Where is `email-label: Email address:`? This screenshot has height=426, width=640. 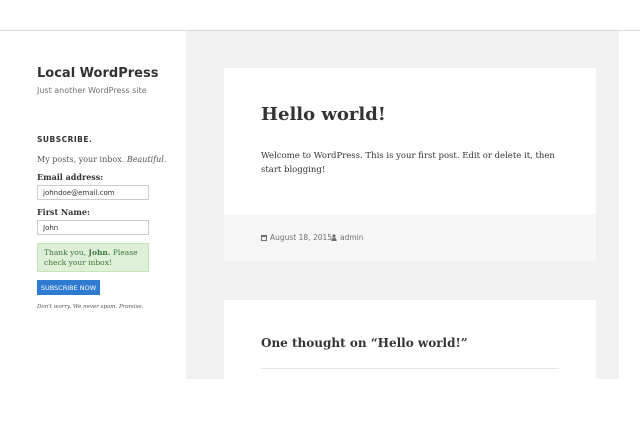 email-label: Email address: is located at coordinates (70, 177).